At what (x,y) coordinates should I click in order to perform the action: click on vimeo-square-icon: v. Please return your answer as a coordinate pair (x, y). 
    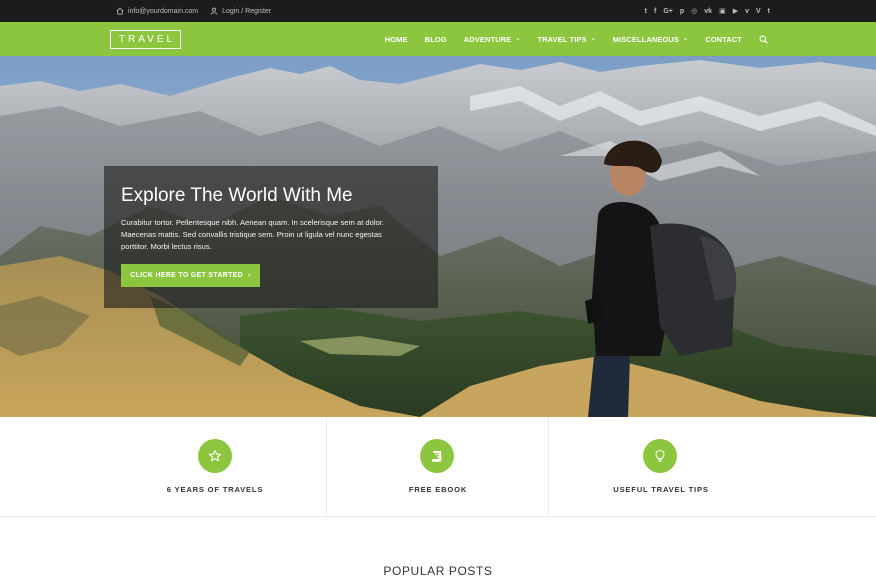
    Looking at the image, I should click on (747, 11).